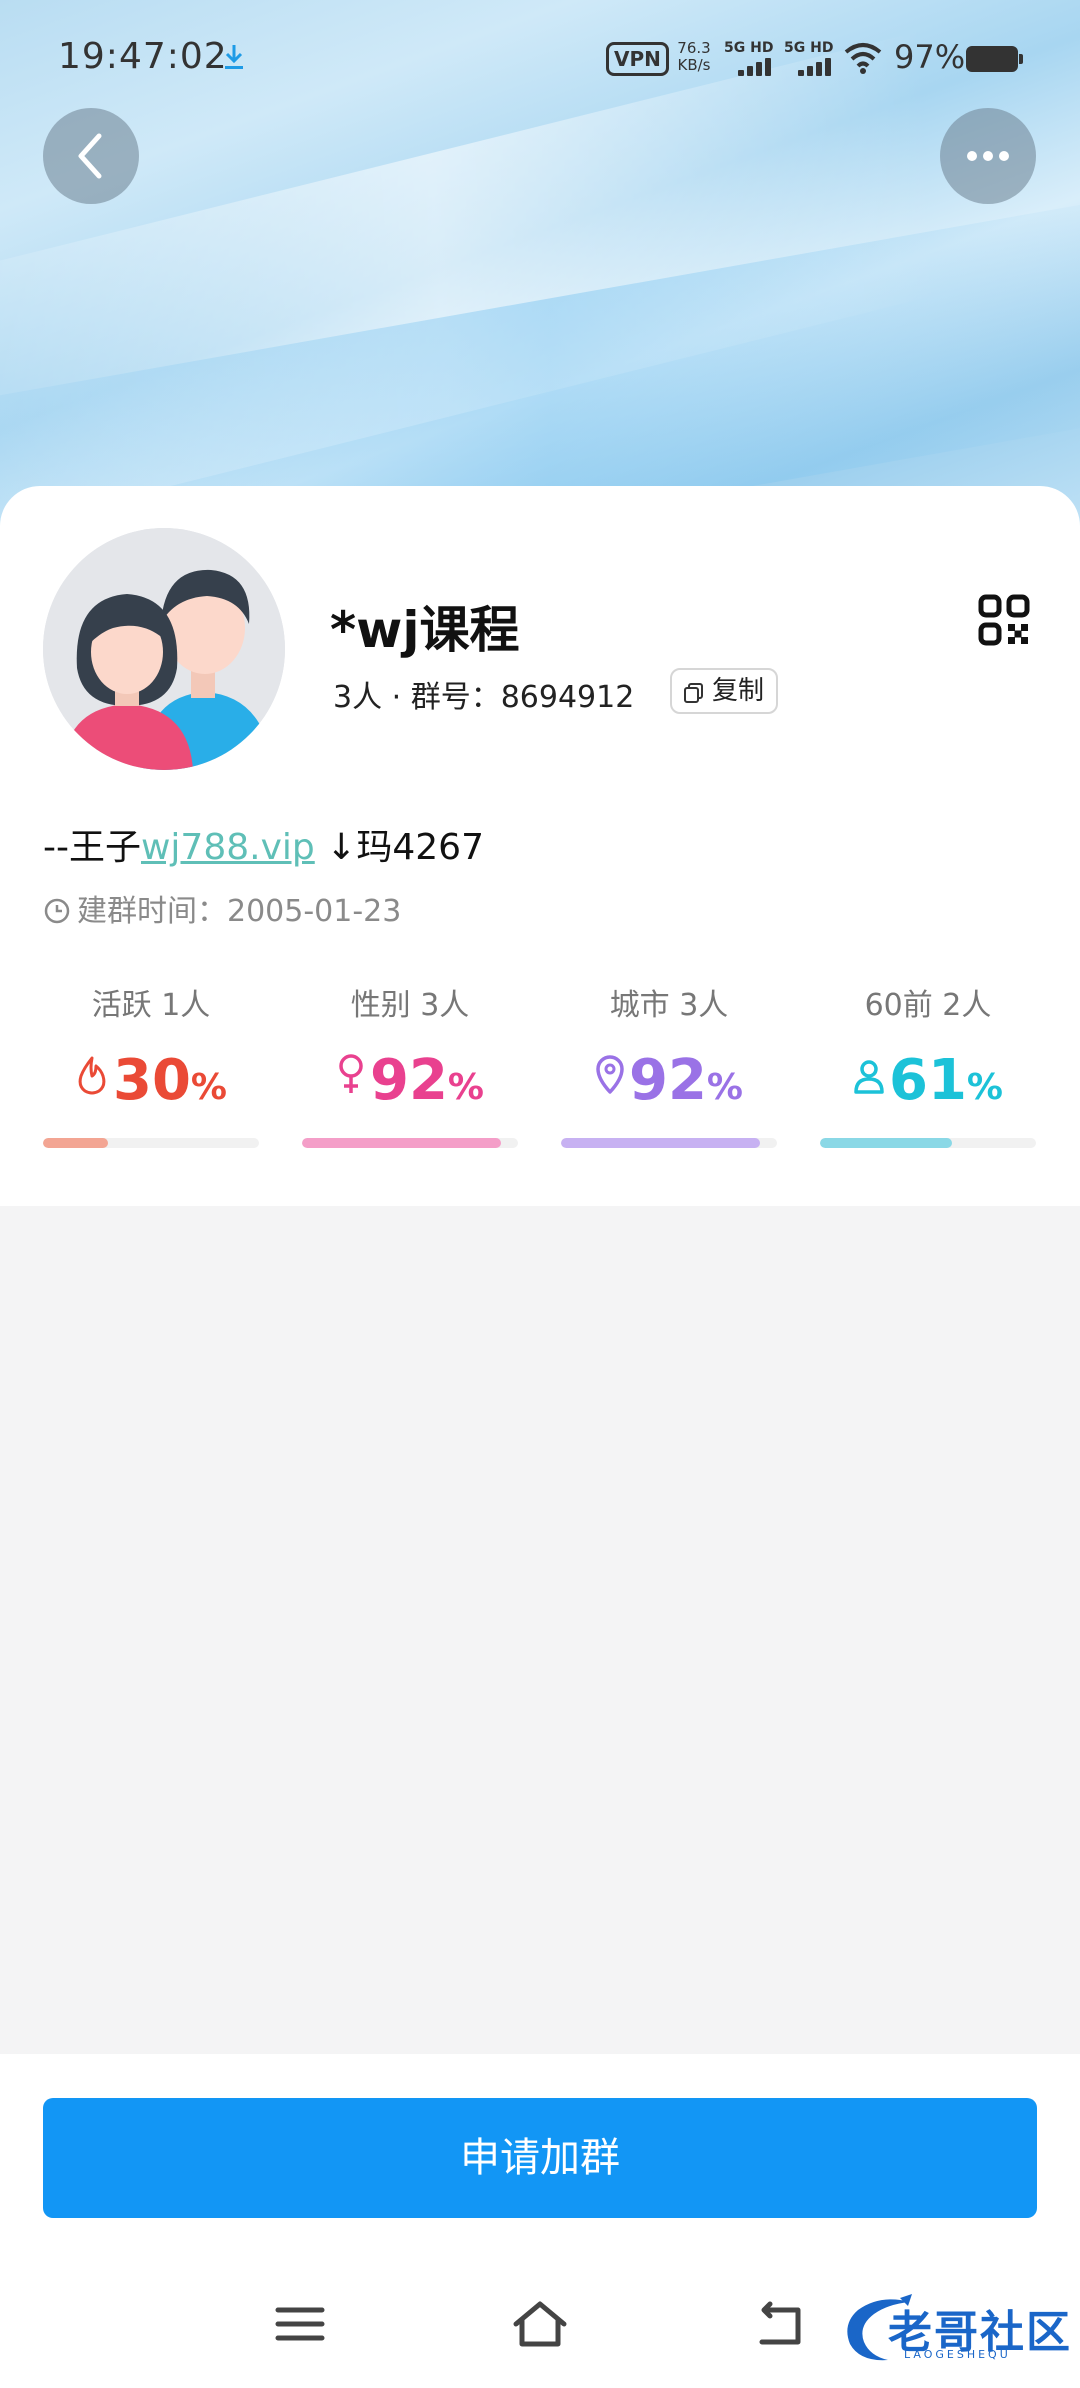  I want to click on group-stats: 活跃 1人 30% 性别 3人 92% 城市 3人 92% 60前 2人 61%, so click(540, 1065).